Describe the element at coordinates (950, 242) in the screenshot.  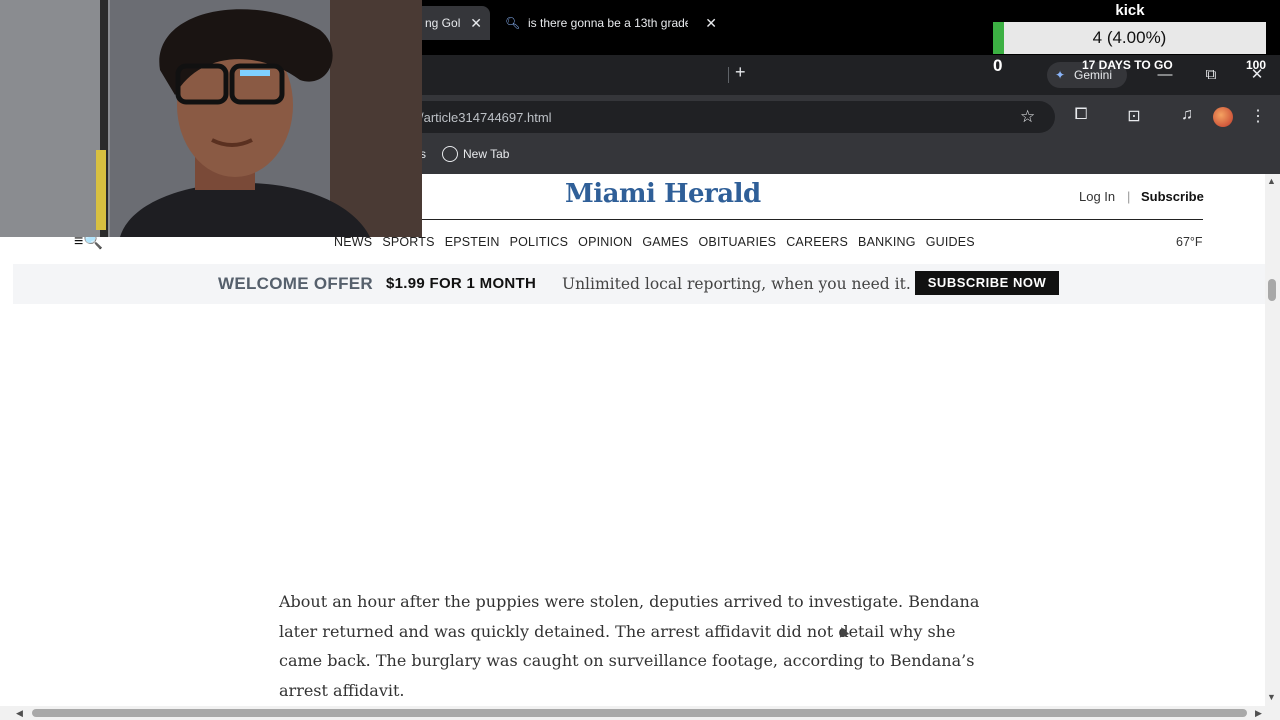
I see `nav-guides: GUIDES` at that location.